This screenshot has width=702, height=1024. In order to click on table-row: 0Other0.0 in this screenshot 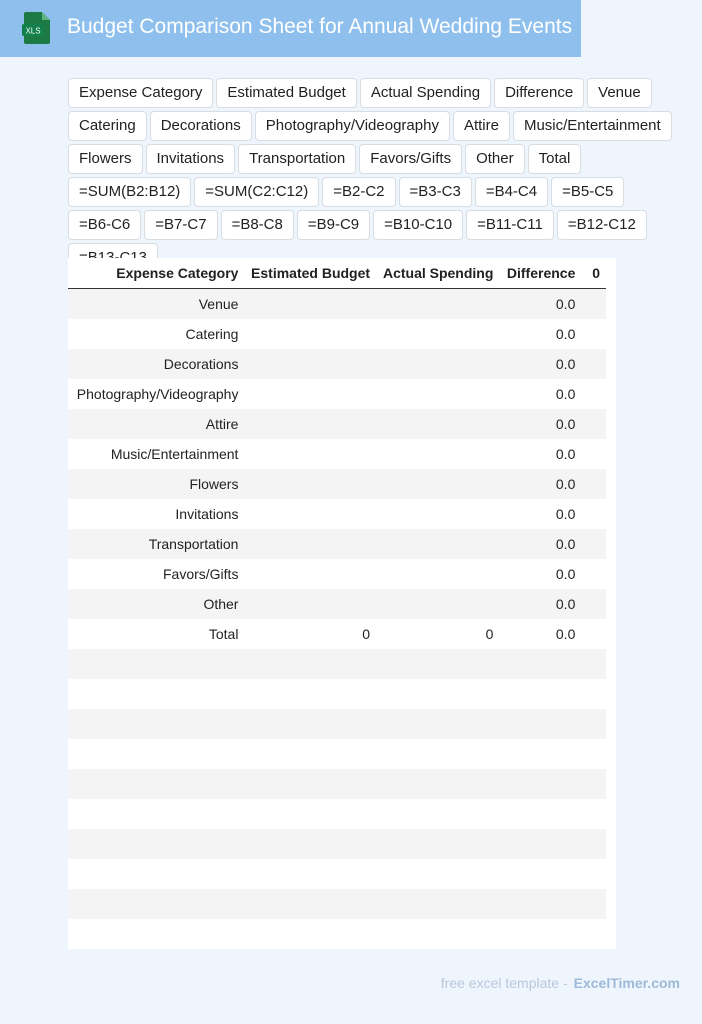, I will do `click(337, 604)`.